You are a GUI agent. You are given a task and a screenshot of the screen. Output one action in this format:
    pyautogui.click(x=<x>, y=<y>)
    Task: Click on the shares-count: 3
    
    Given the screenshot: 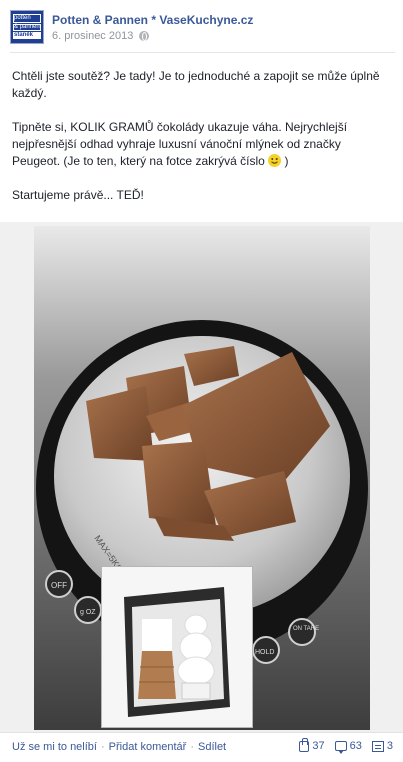 What is the action you would take?
    pyautogui.click(x=382, y=746)
    